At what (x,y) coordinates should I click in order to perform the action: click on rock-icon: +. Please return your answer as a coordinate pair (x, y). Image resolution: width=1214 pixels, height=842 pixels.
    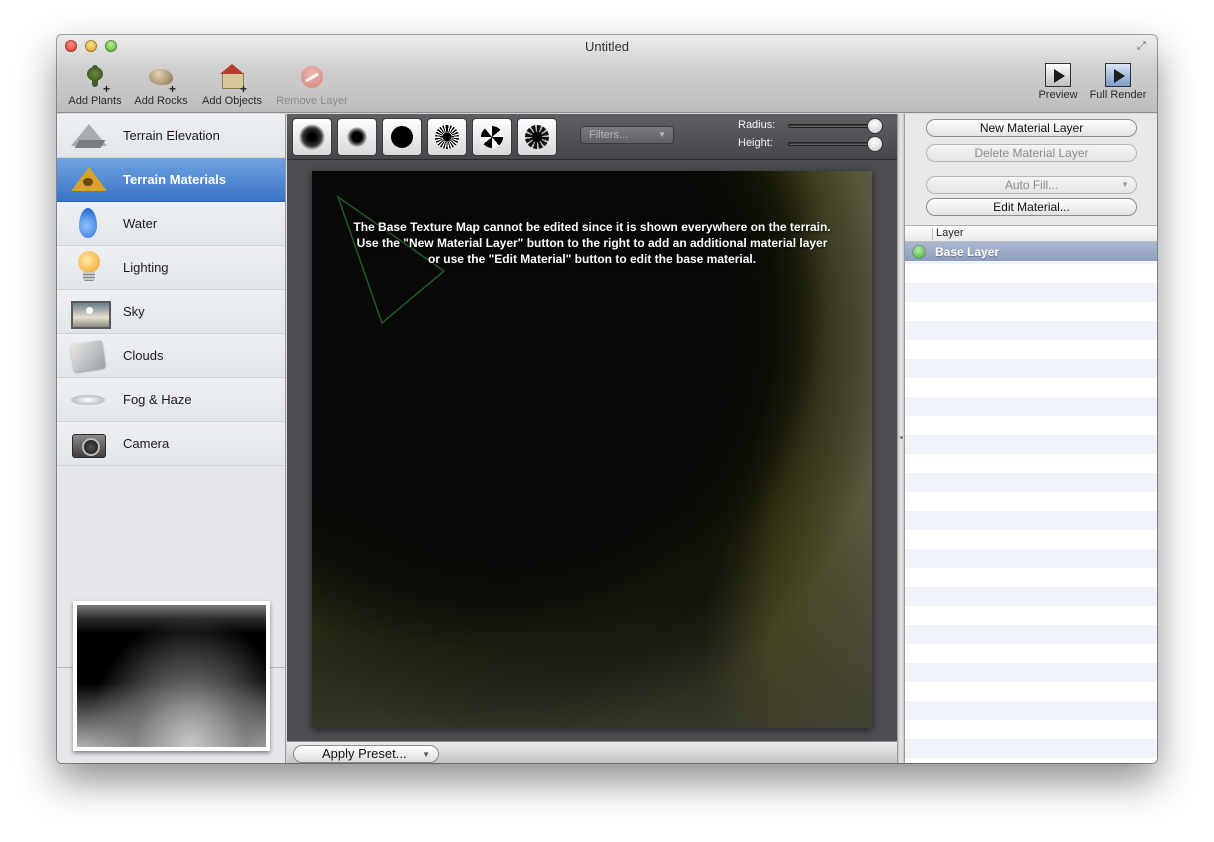
    Looking at the image, I should click on (161, 79).